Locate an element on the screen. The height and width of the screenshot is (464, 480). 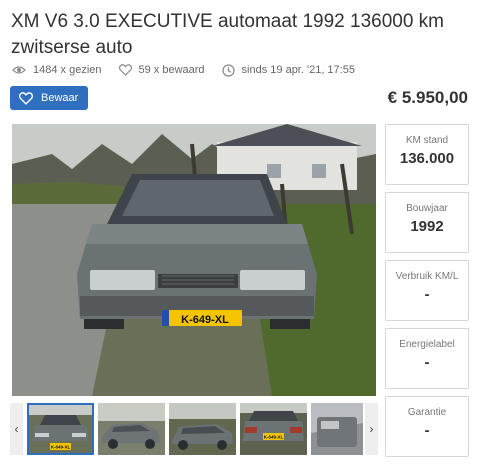
spec-label: Garantie is located at coordinates (427, 412).